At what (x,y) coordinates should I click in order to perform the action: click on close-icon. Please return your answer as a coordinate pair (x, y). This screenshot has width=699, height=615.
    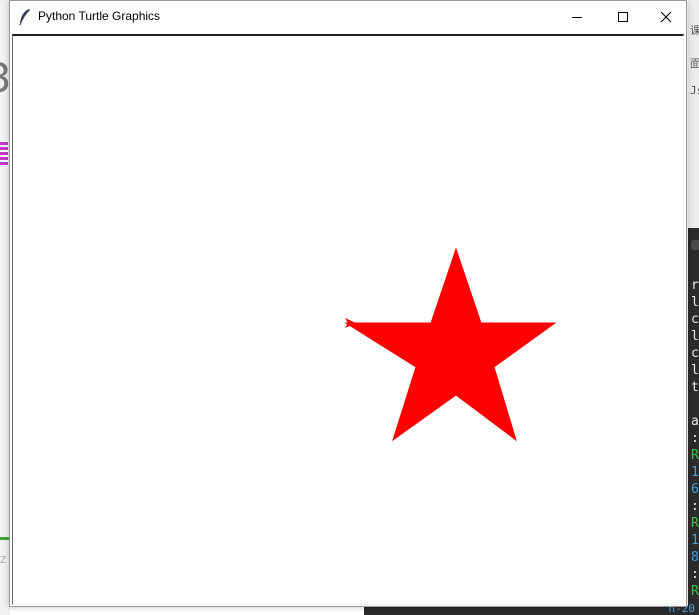
    Looking at the image, I should click on (666, 16).